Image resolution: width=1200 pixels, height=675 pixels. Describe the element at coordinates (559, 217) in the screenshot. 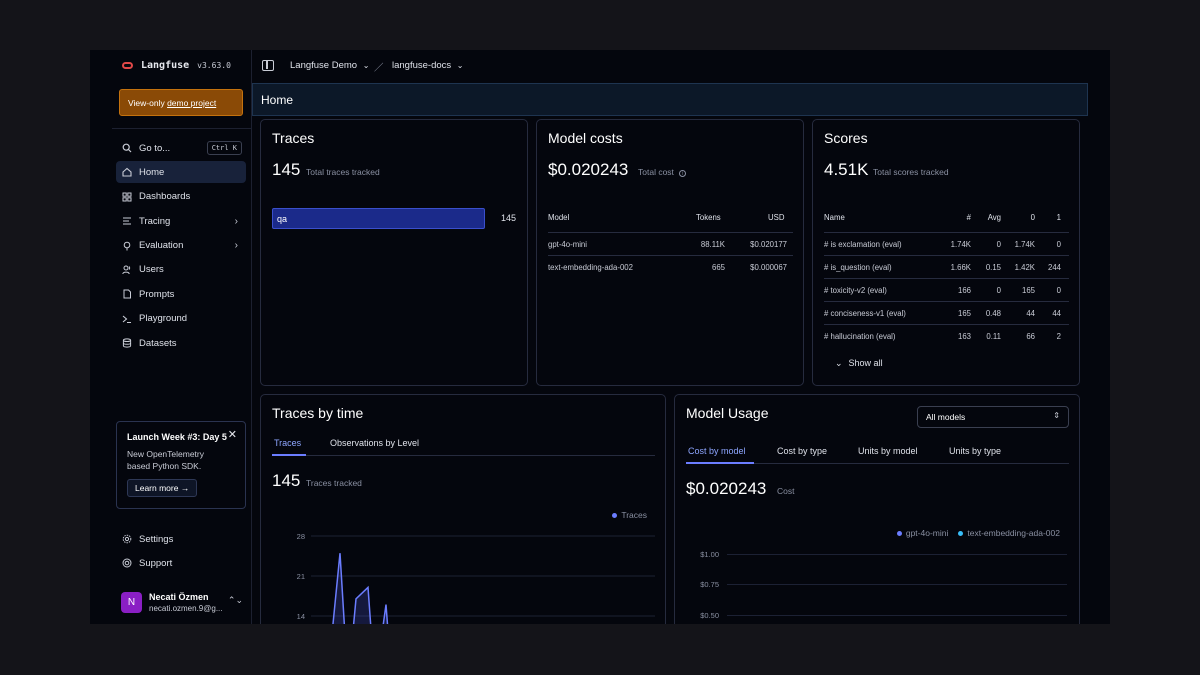

I see `costs-header-model: Model` at that location.